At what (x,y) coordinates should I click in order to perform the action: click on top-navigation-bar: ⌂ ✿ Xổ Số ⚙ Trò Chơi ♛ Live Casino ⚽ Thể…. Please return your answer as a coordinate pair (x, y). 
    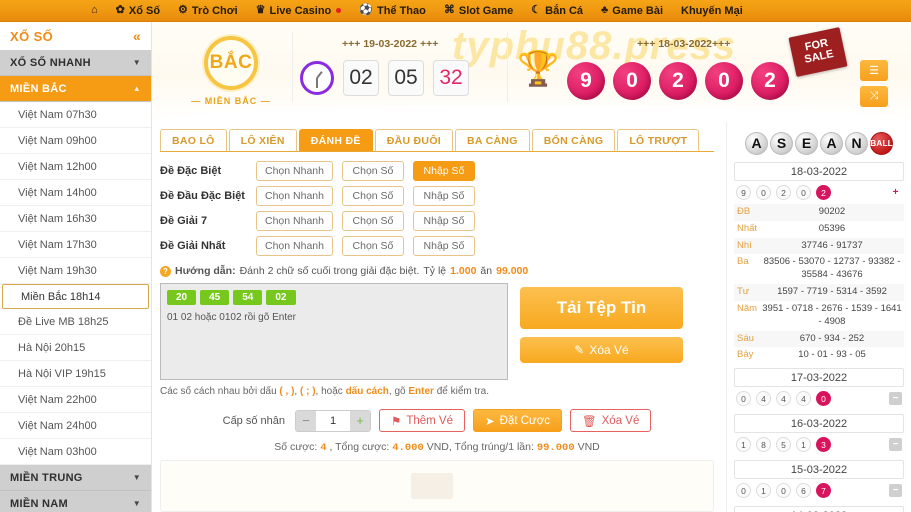
    Looking at the image, I should click on (455, 11).